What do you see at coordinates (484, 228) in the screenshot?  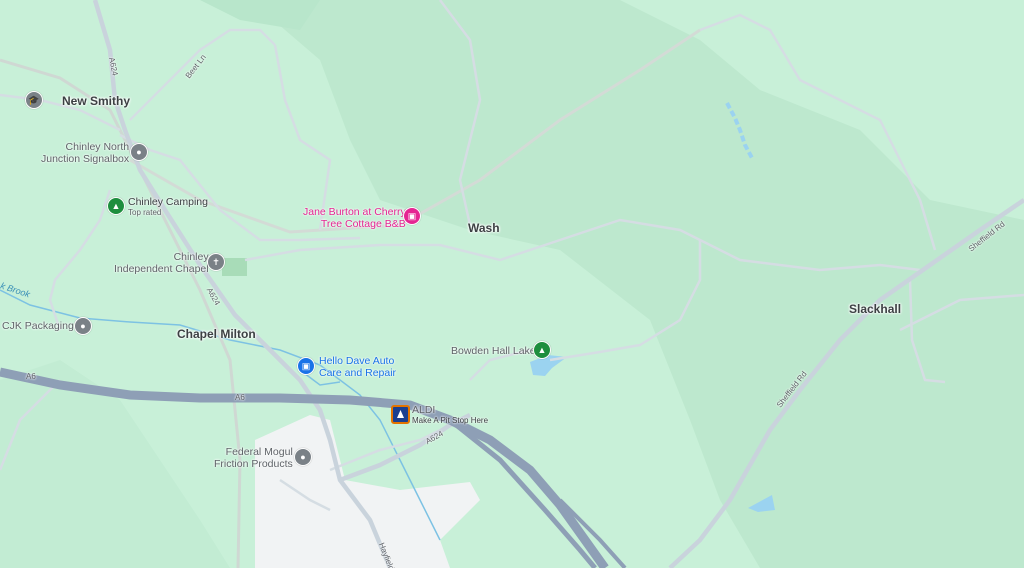 I see `place-label-wash: Wash` at bounding box center [484, 228].